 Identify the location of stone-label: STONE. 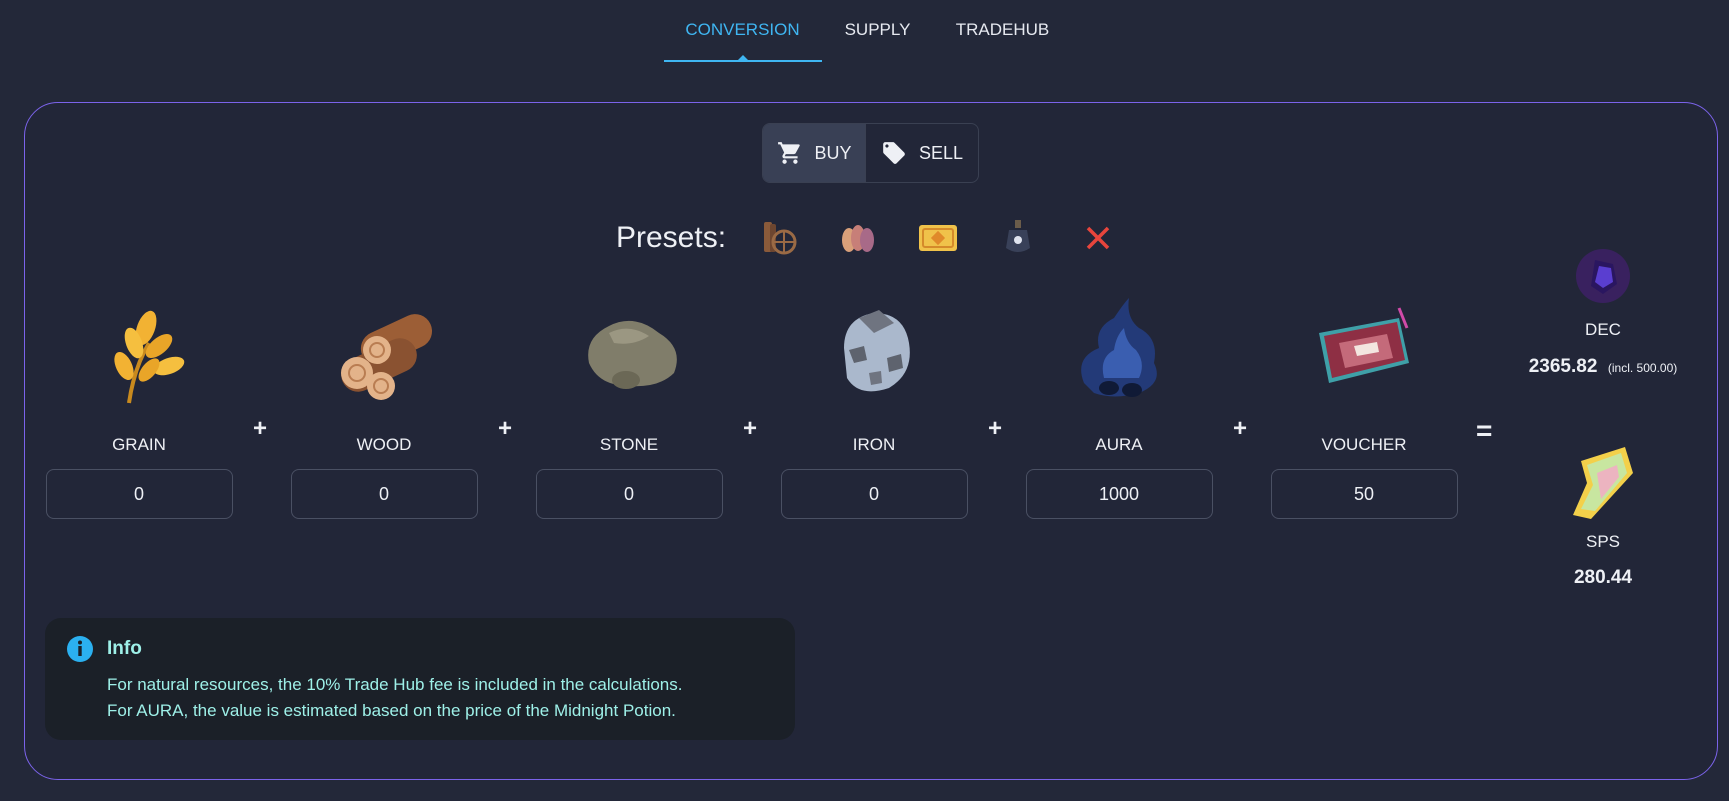
(629, 444).